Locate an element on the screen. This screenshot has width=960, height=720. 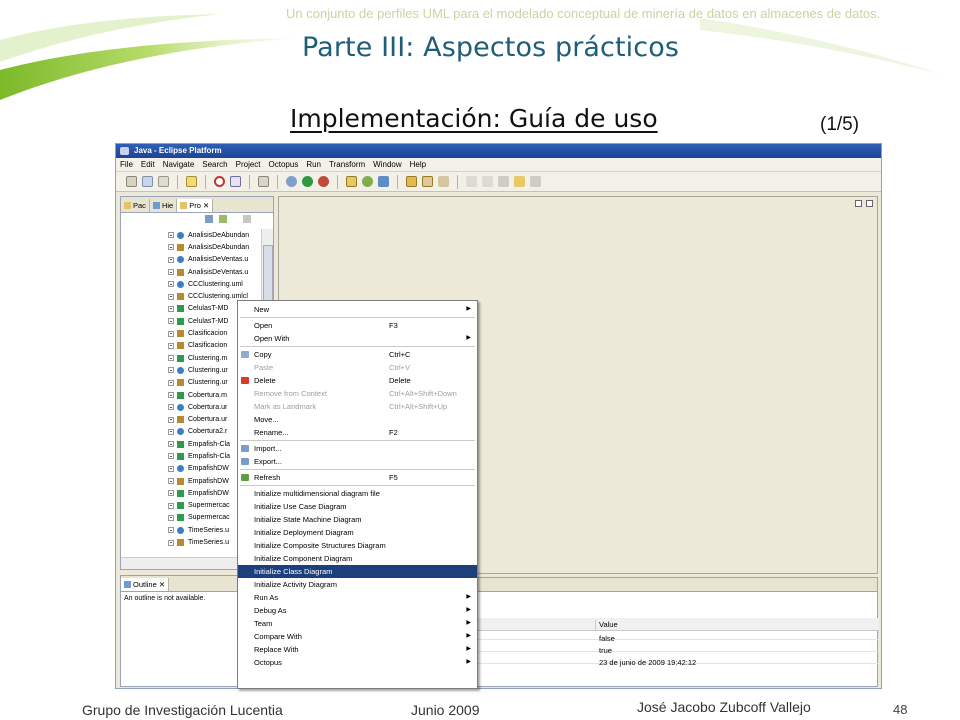
terminal-icon is located at coordinates (263, 181).